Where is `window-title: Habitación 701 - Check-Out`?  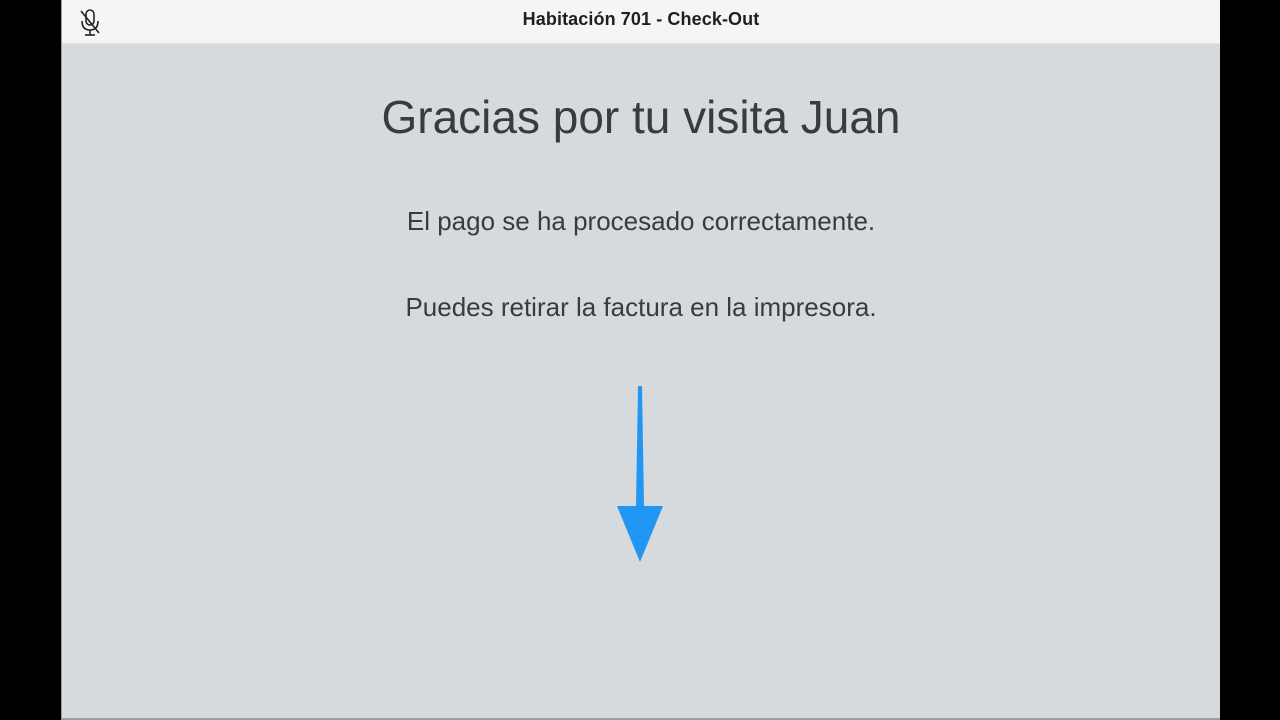
window-title: Habitación 701 - Check-Out is located at coordinates (641, 19).